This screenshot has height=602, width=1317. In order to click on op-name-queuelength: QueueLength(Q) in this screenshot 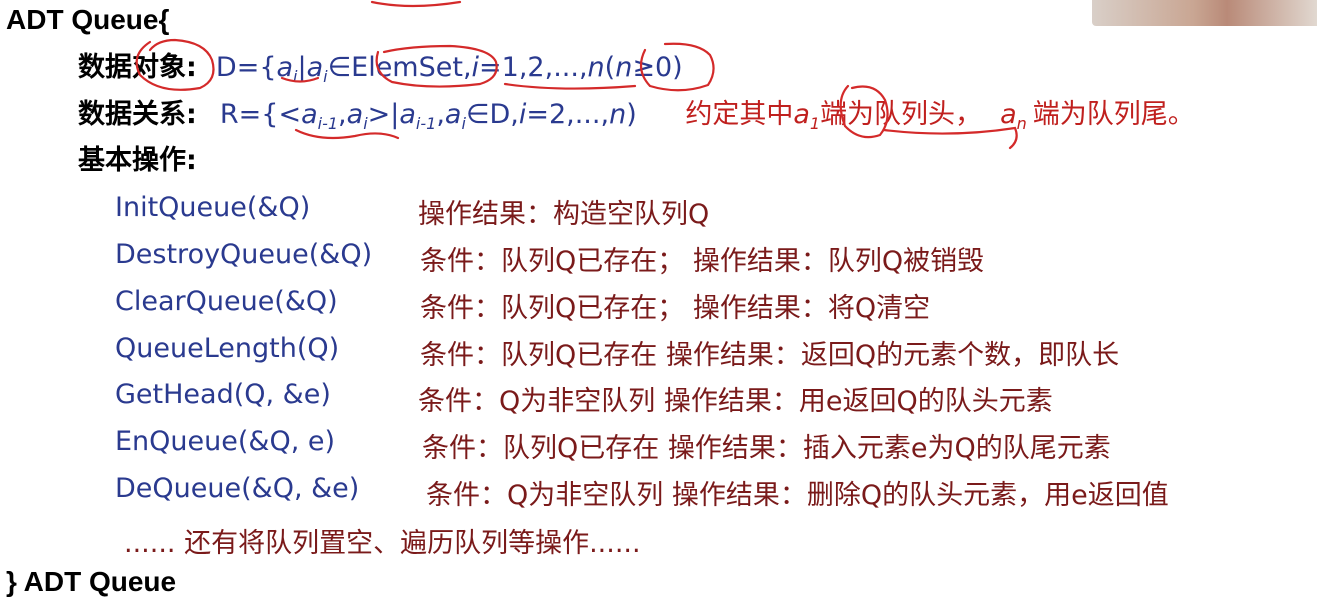, I will do `click(227, 348)`.